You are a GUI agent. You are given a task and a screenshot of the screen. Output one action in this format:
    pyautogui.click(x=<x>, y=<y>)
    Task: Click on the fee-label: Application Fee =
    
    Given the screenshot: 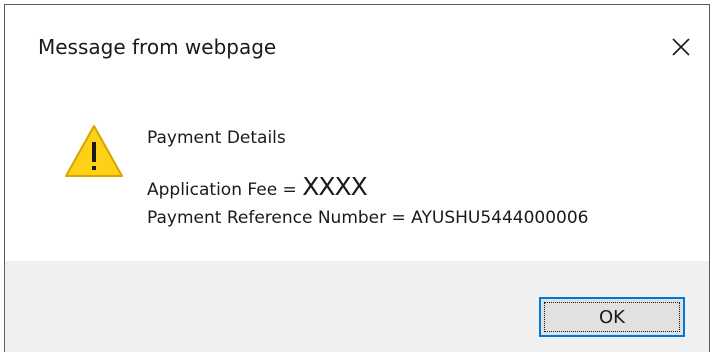 What is the action you would take?
    pyautogui.click(x=225, y=190)
    